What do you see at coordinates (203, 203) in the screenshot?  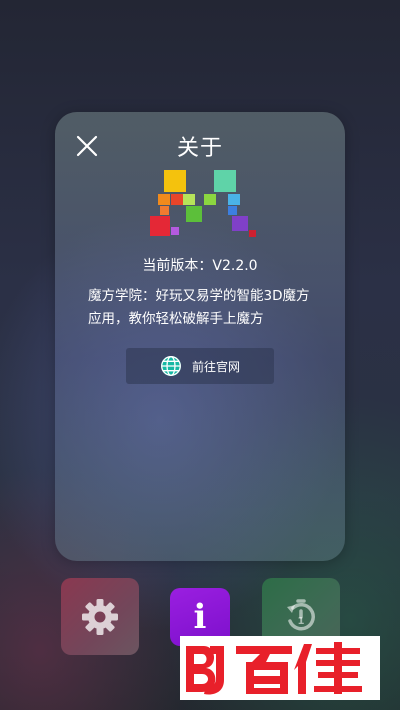 I see `app-logo` at bounding box center [203, 203].